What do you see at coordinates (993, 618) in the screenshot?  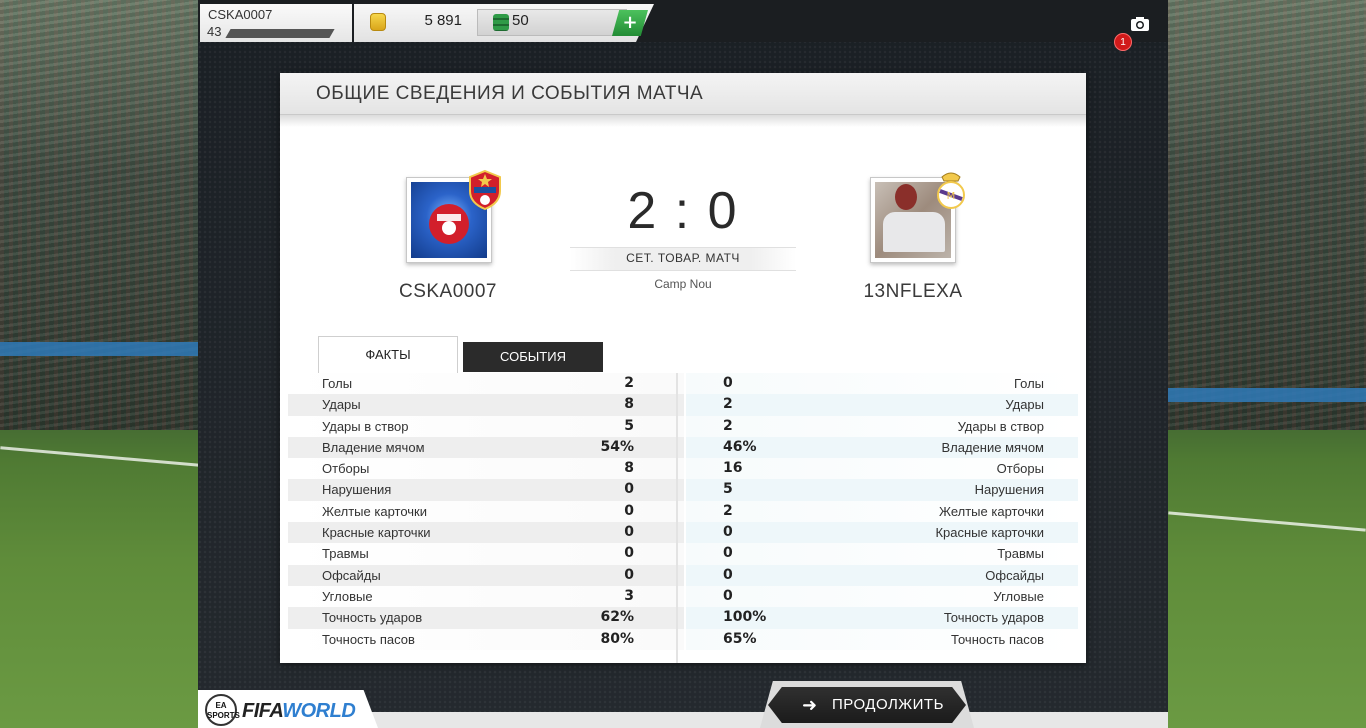 I see `stat-label-away: Точность ударов` at bounding box center [993, 618].